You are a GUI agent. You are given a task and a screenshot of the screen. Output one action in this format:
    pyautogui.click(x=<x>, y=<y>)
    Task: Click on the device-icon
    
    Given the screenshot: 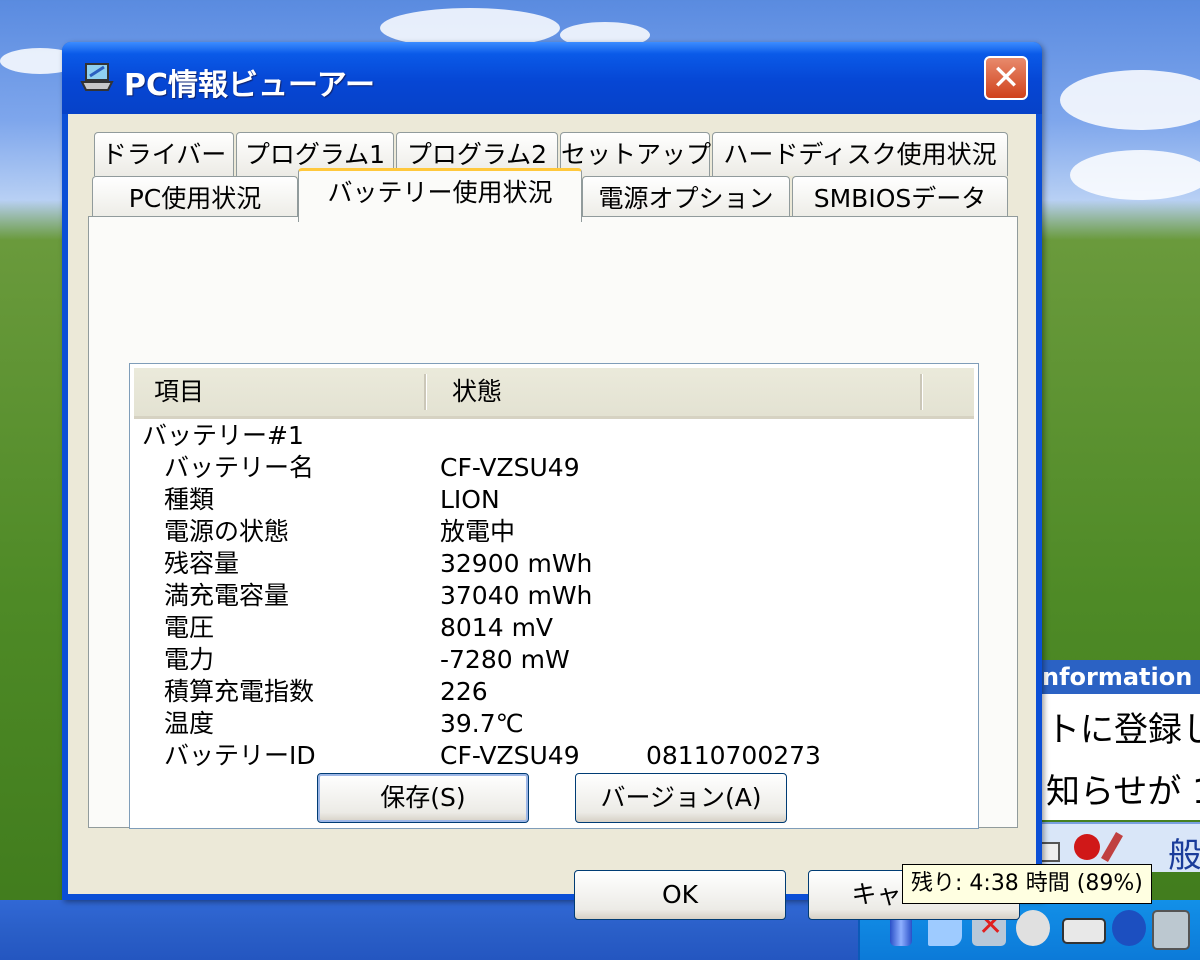 What is the action you would take?
    pyautogui.click(x=1084, y=931)
    